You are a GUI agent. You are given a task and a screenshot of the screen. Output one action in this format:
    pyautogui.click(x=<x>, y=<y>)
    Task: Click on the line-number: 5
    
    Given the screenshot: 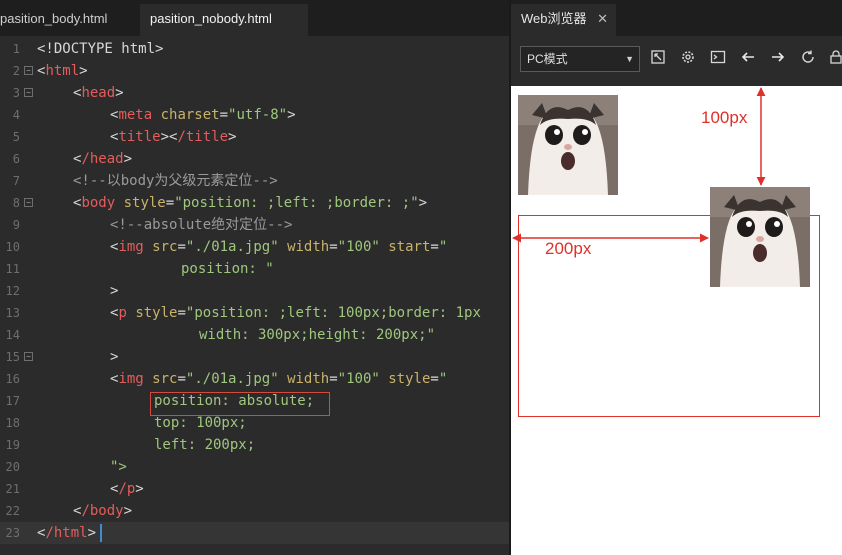 What is the action you would take?
    pyautogui.click(x=16, y=137)
    